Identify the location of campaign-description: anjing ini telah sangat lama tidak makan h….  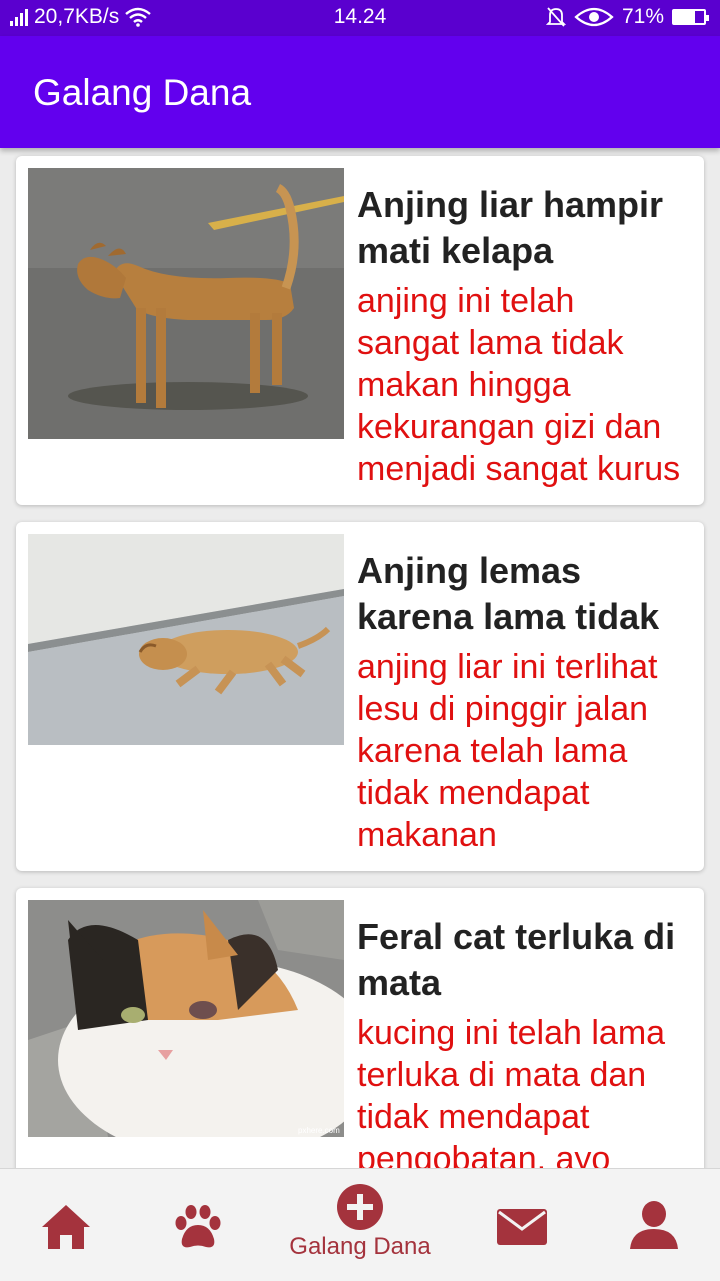
(519, 385).